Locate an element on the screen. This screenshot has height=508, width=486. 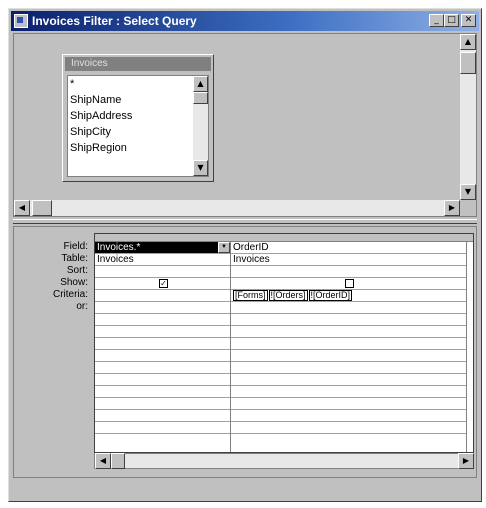
show-checkbox is located at coordinates (349, 283).